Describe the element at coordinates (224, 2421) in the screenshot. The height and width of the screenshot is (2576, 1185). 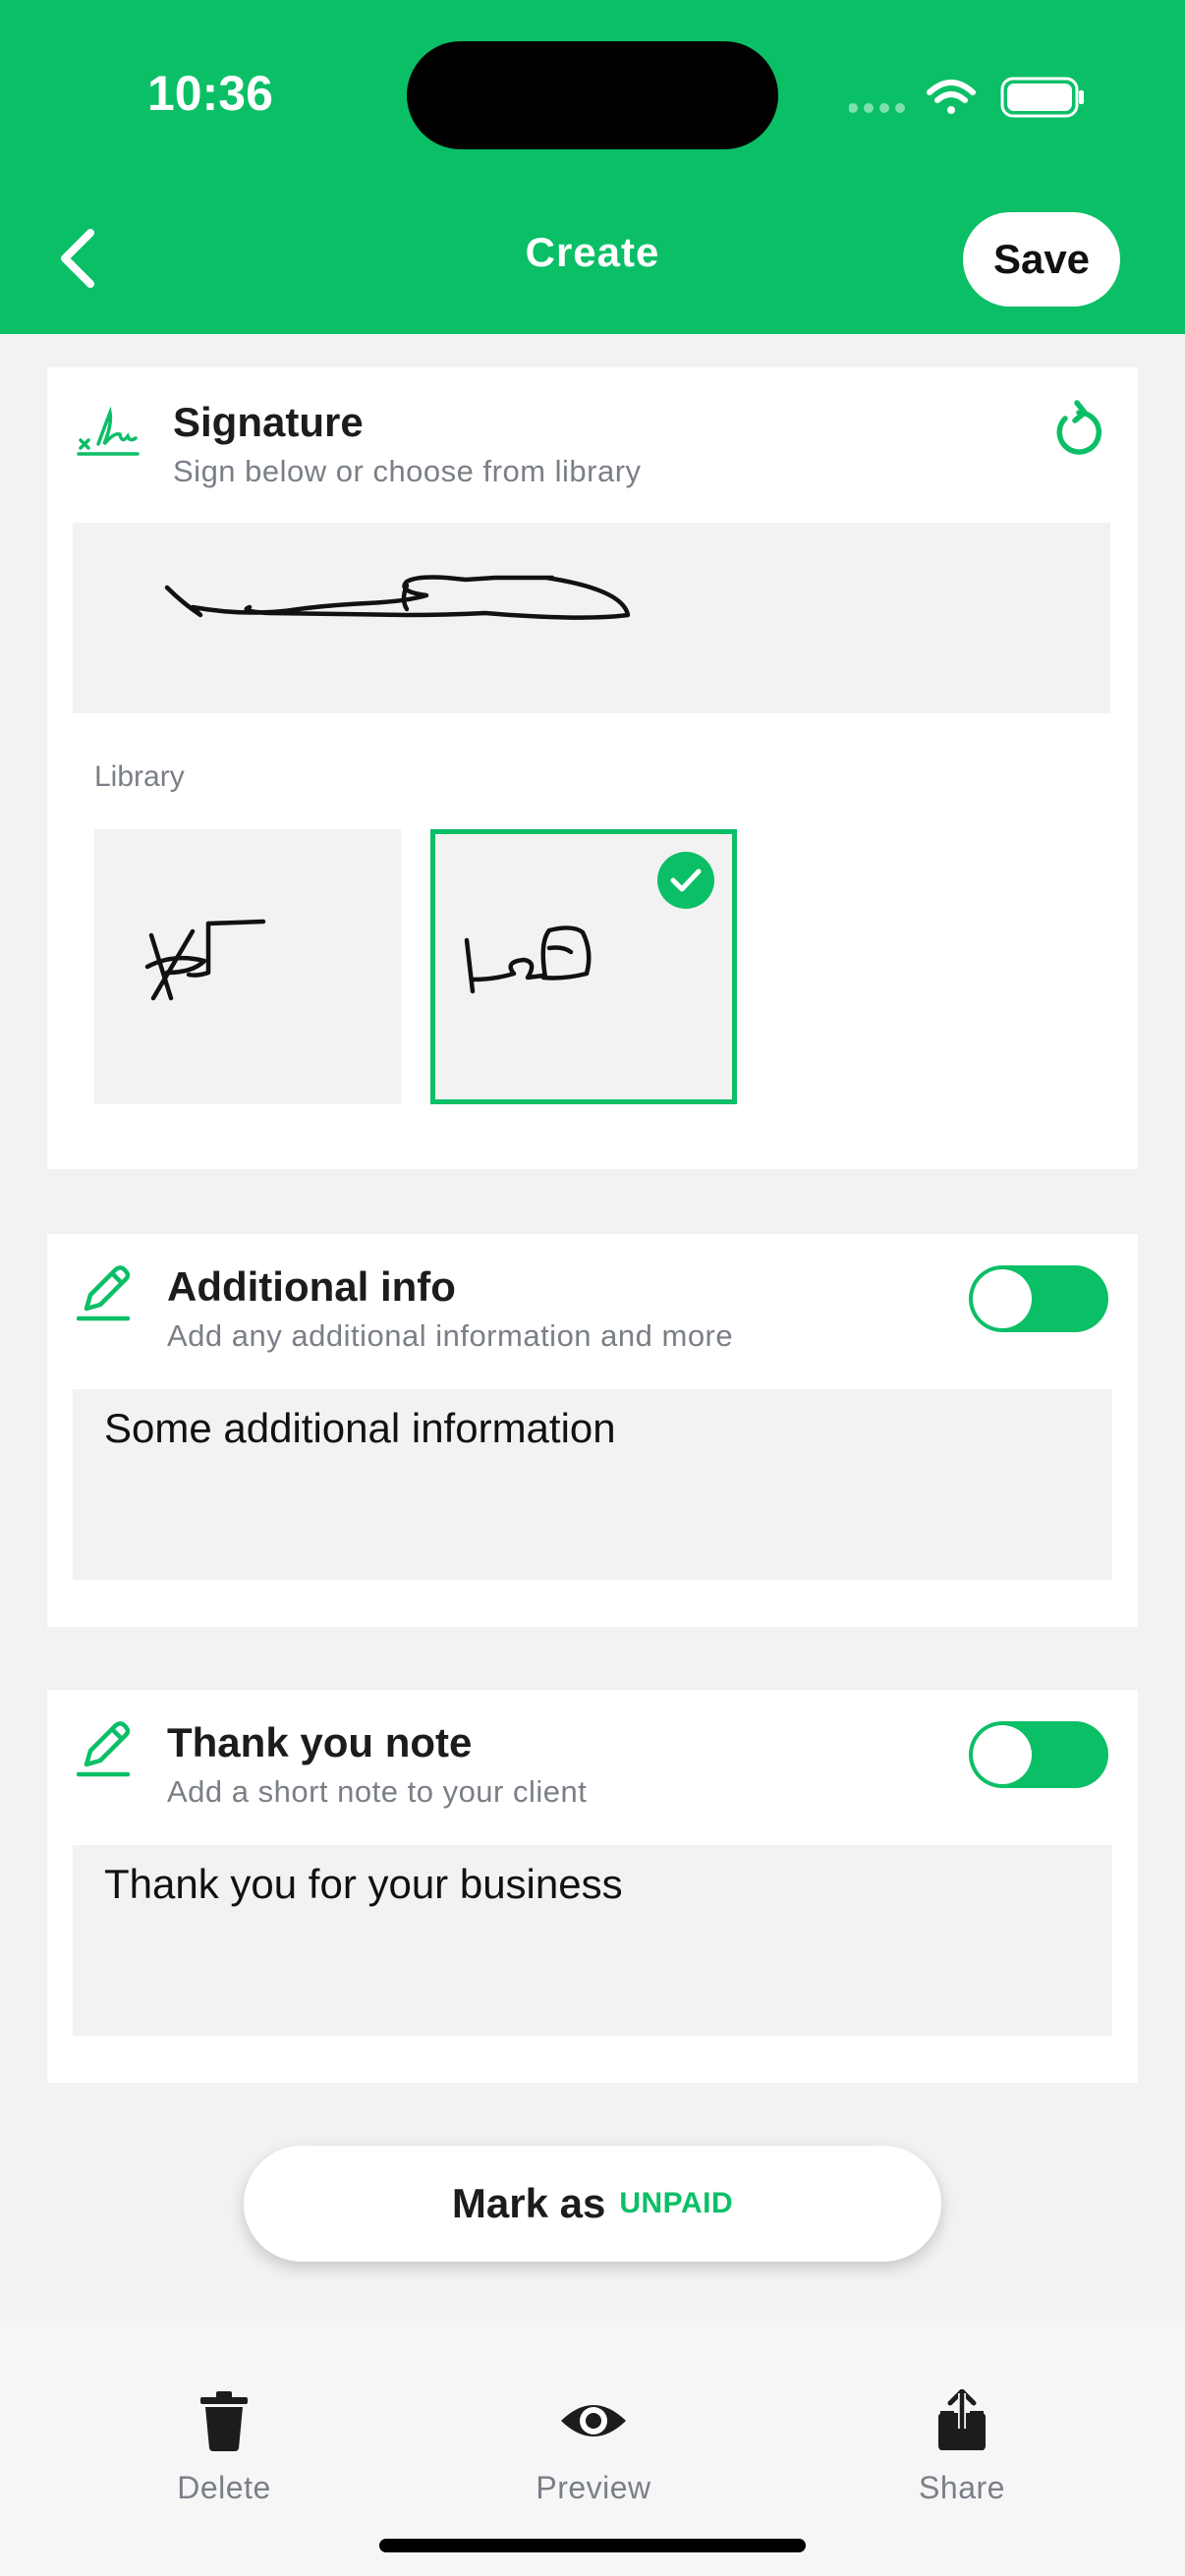
I see `trash-icon` at that location.